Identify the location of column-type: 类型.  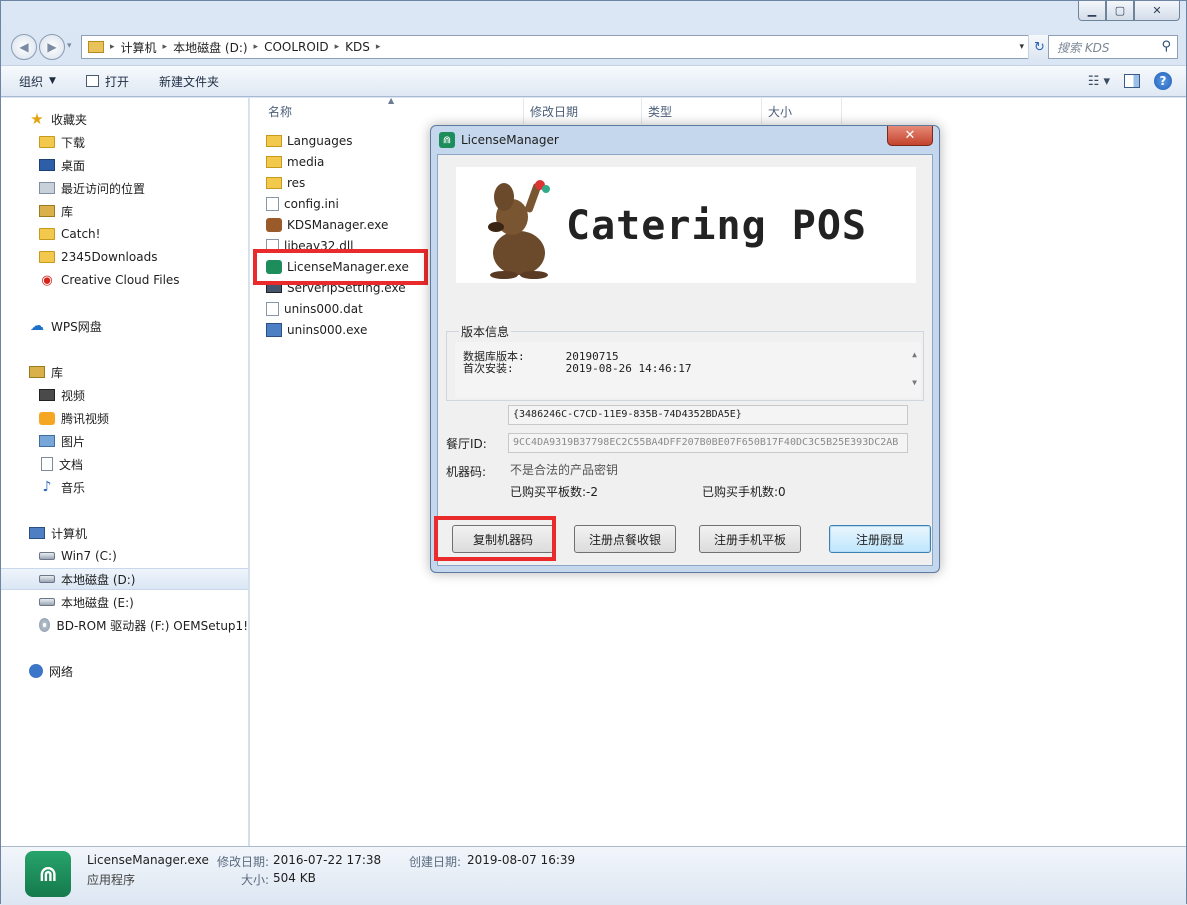
(702, 111).